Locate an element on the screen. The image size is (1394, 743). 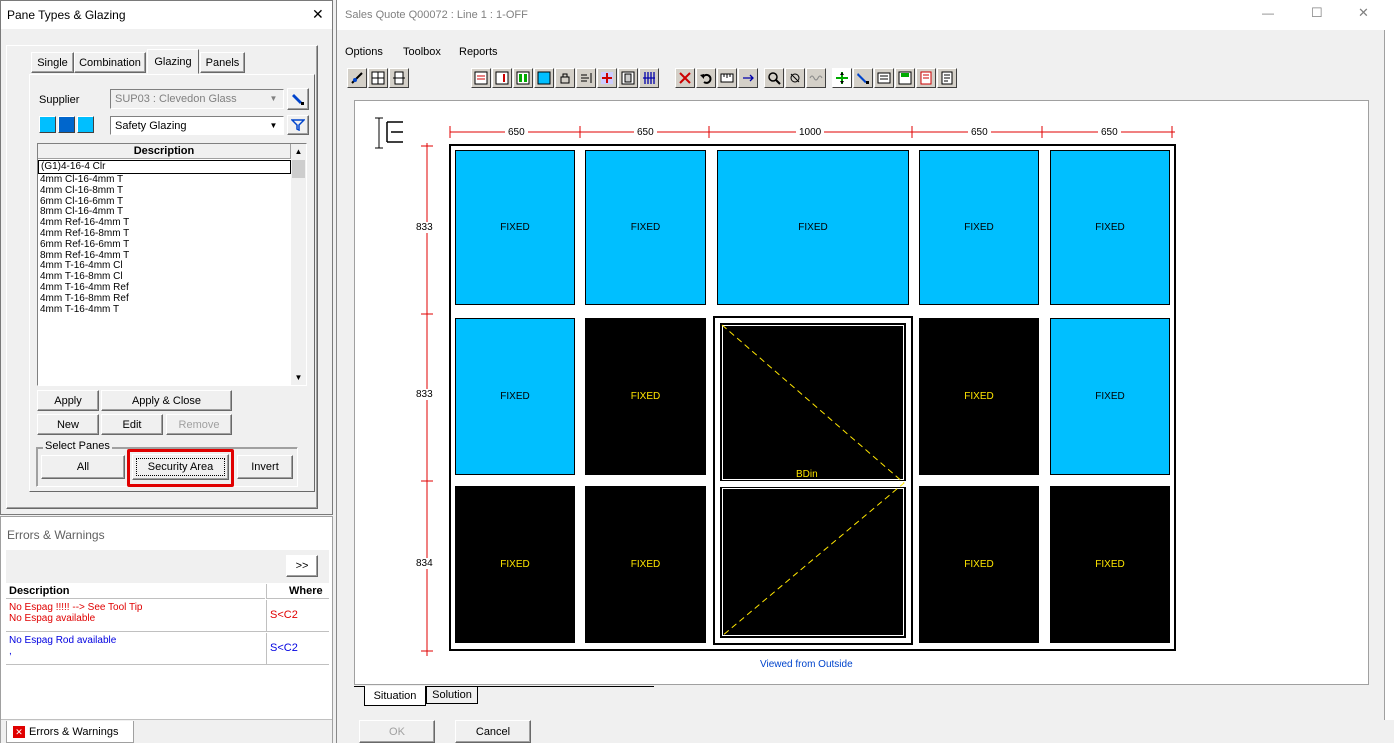
pane-r3-c1: FIXED is located at coordinates (515, 564).